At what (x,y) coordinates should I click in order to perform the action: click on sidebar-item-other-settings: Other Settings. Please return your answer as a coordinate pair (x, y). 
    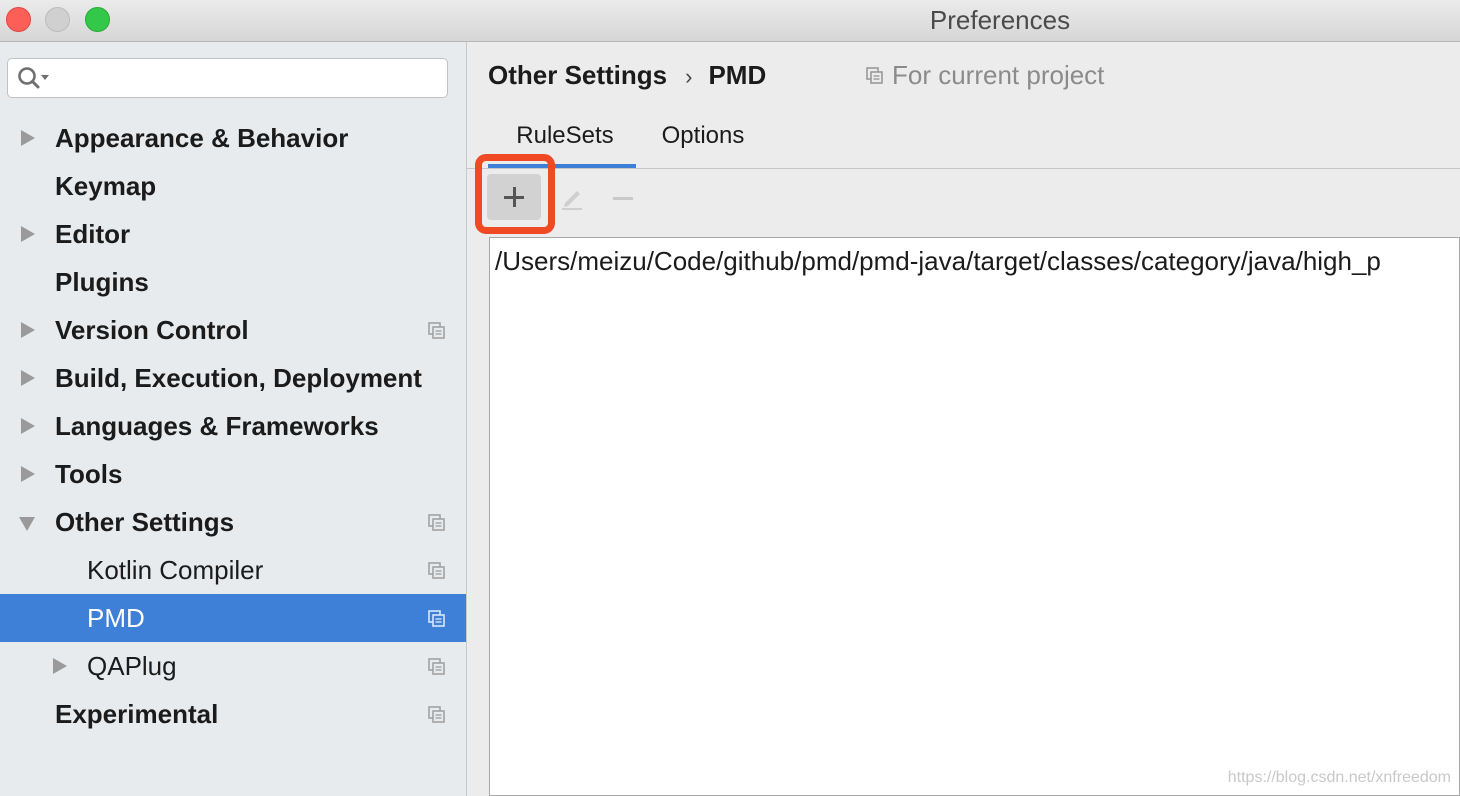
    Looking at the image, I should click on (233, 522).